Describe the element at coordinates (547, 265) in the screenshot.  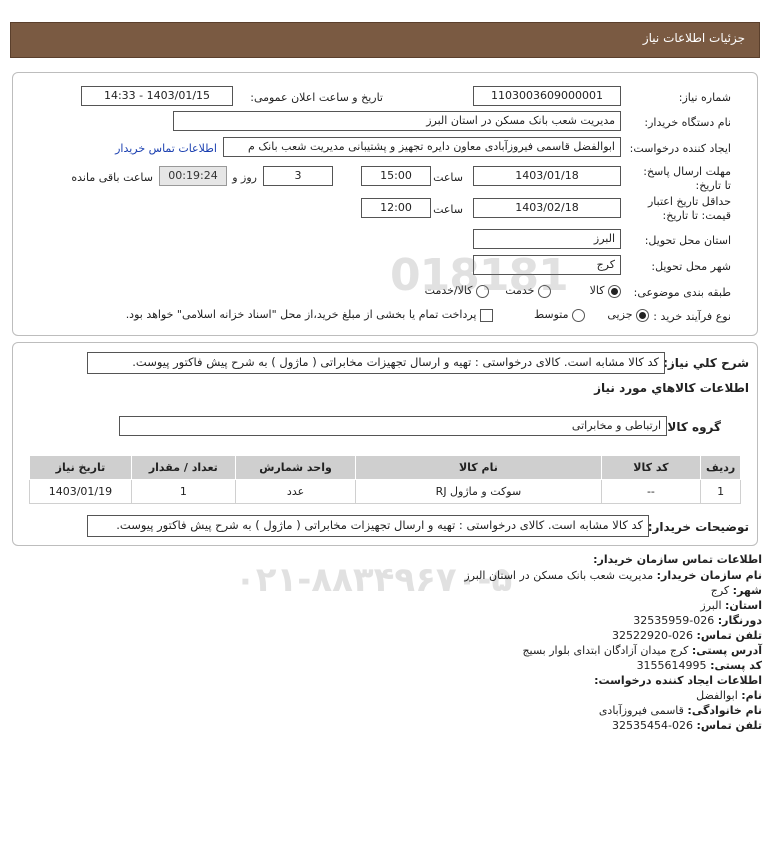
I see `city-field: کرج` at that location.